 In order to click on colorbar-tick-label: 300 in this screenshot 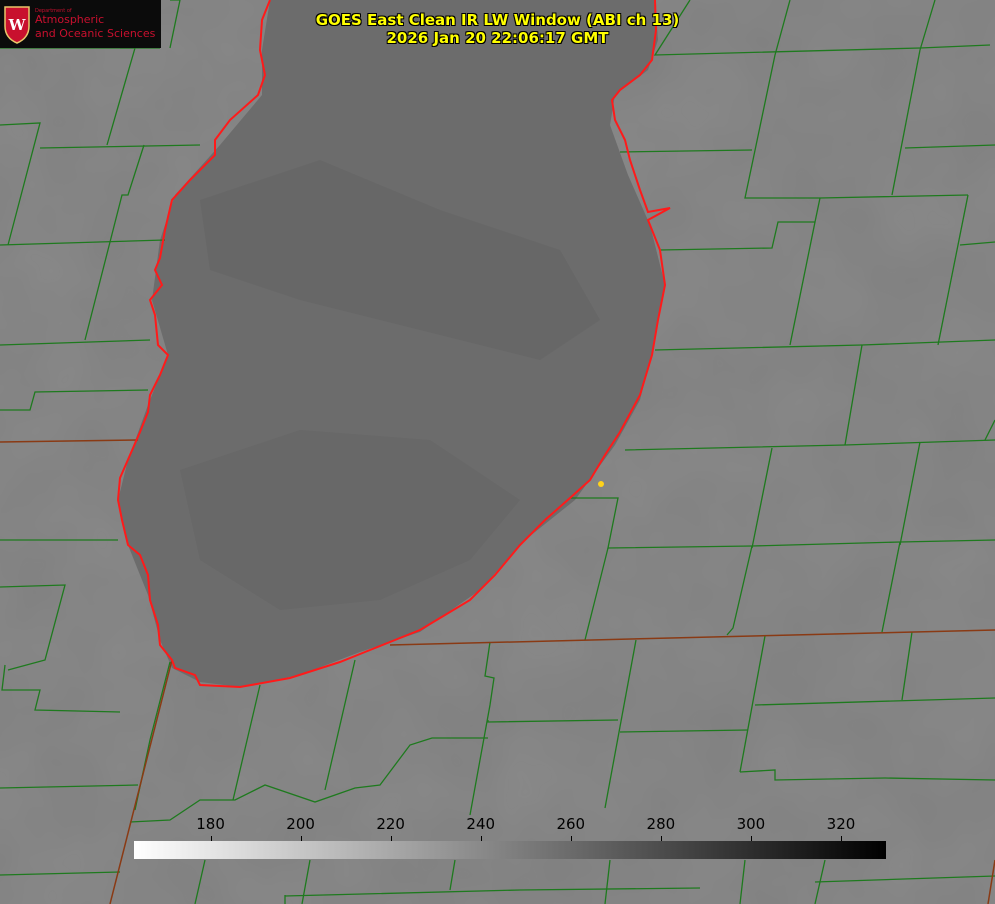, I will do `click(751, 824)`.